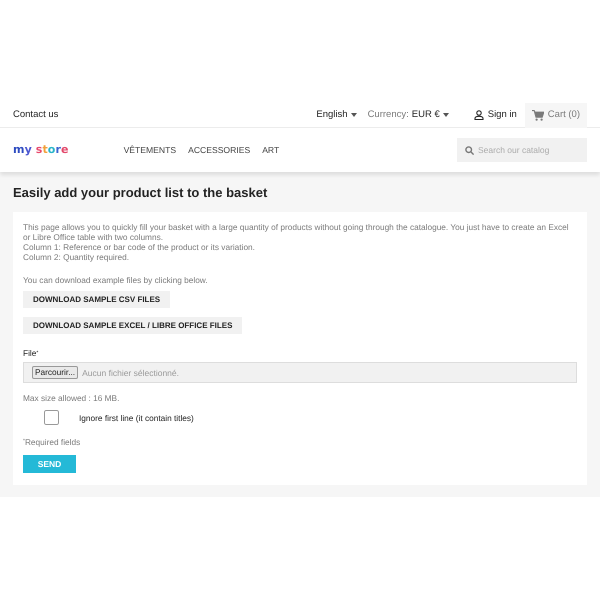  I want to click on cart-button: Cart (0), so click(555, 115).